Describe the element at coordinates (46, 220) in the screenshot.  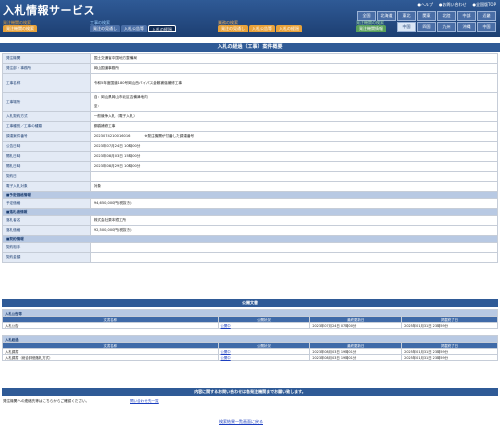
I see `row-label: 落札者名` at that location.